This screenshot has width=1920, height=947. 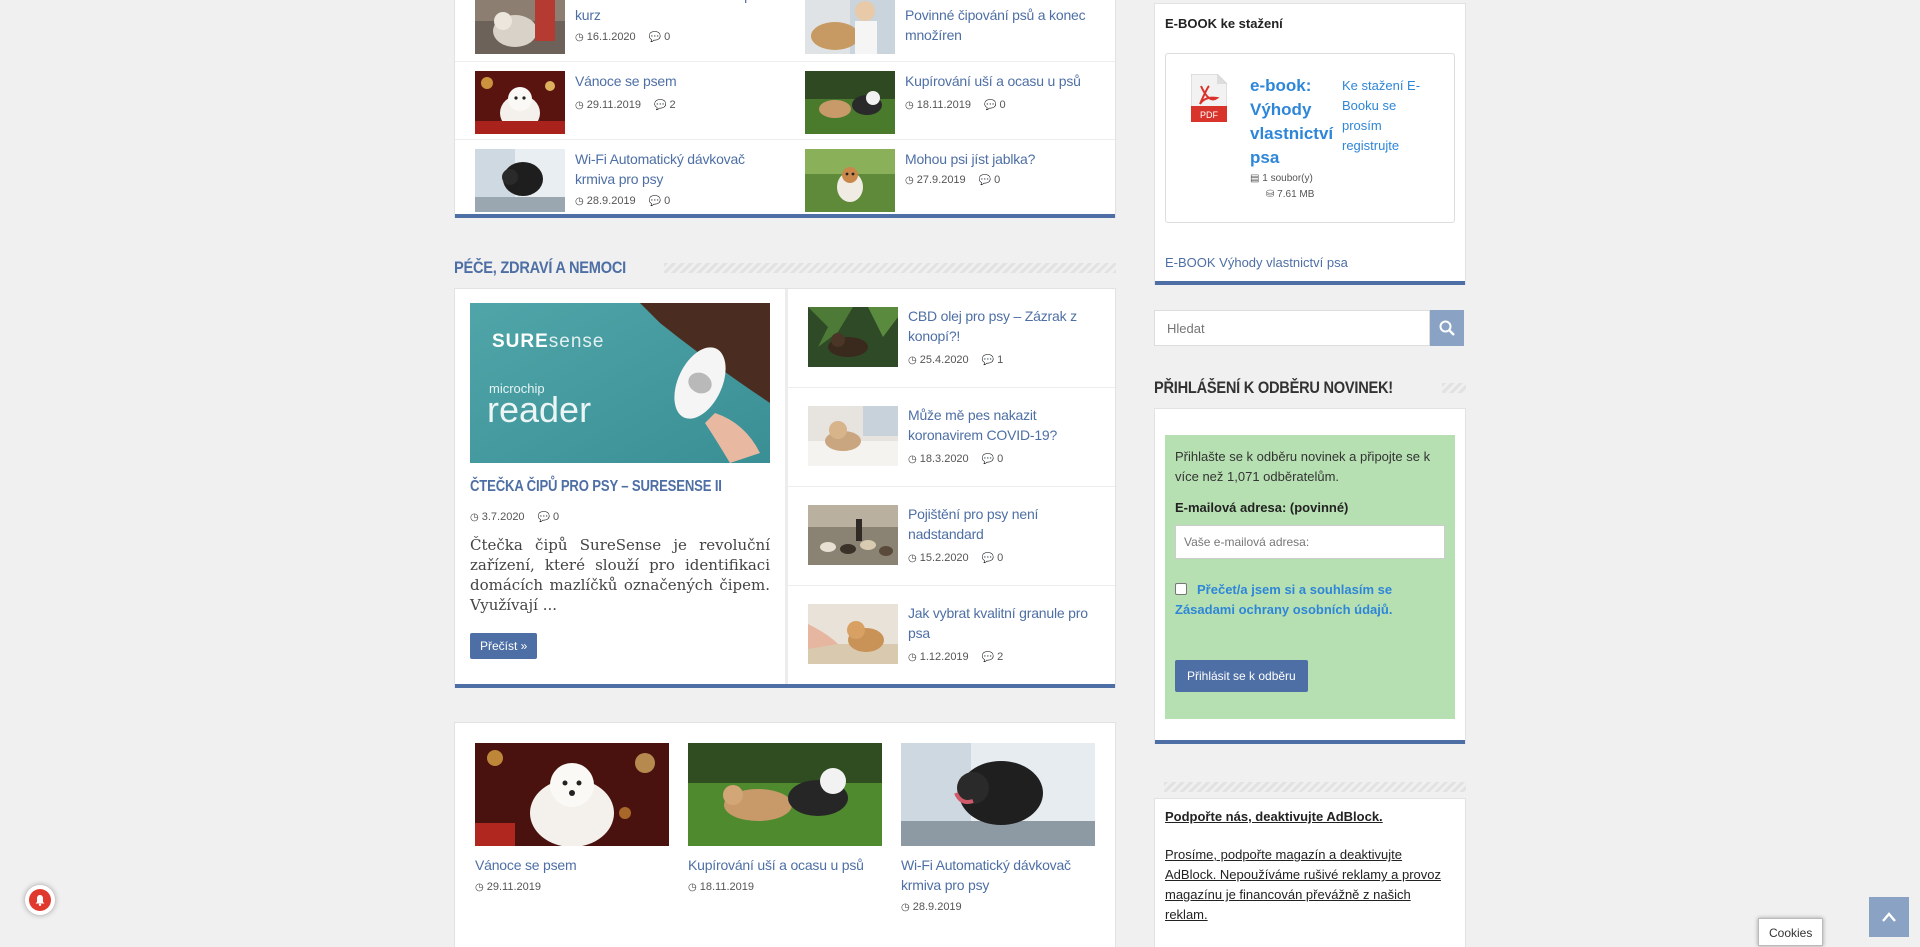 I want to click on post-meta: ◷ 28.9.2019 💬 0, so click(x=623, y=201).